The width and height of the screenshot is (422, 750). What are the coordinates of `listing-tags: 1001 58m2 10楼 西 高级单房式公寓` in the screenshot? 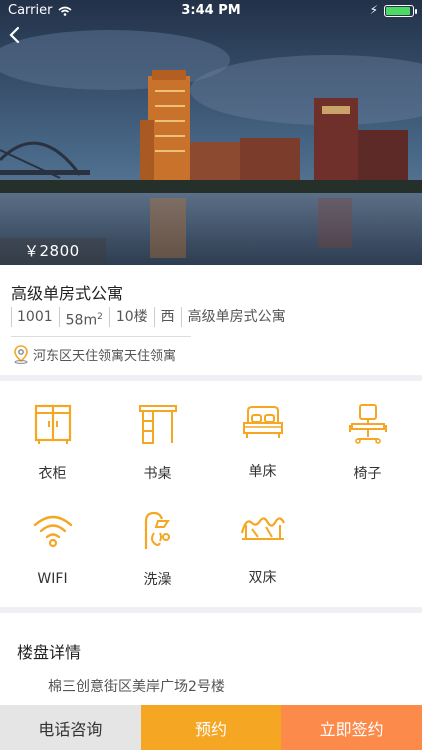 It's located at (151, 318).